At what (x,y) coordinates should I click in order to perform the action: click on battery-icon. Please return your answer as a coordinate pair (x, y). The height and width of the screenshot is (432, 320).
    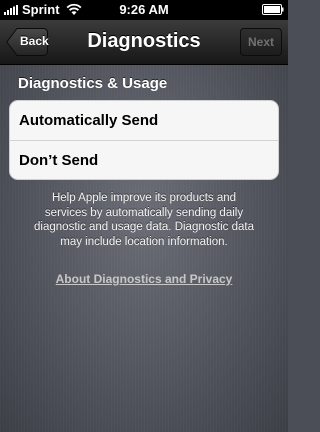
    Looking at the image, I should click on (273, 9).